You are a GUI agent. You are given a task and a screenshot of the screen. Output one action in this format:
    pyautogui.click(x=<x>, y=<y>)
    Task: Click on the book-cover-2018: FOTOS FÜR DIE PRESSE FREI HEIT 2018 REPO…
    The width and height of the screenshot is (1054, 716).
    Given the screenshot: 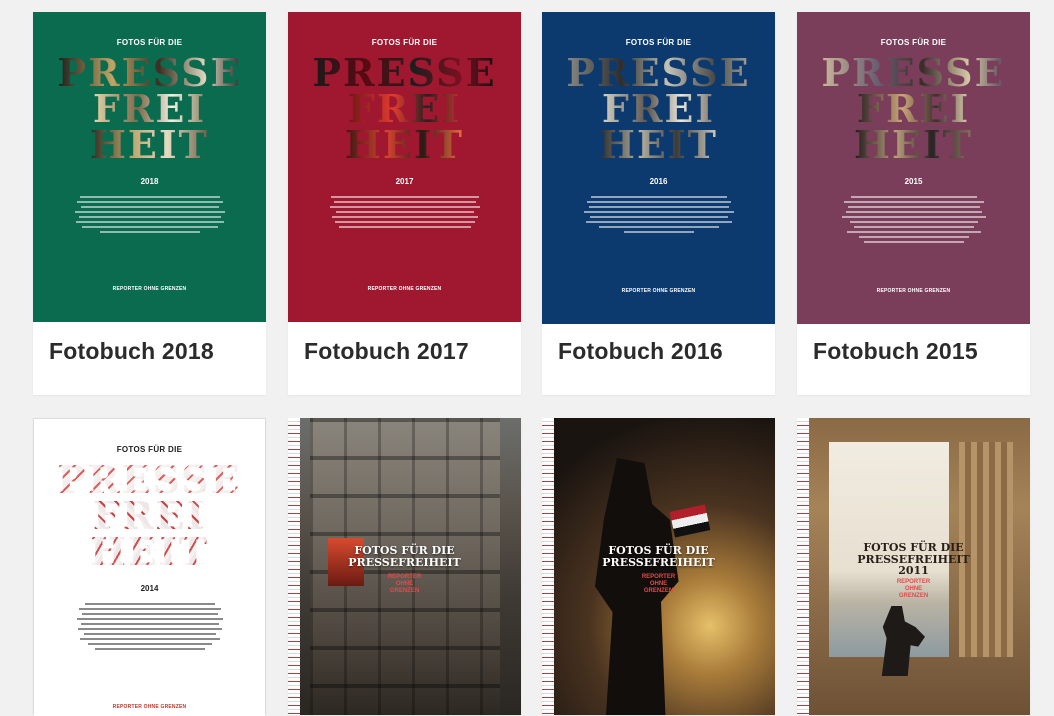 What is the action you would take?
    pyautogui.click(x=149, y=167)
    